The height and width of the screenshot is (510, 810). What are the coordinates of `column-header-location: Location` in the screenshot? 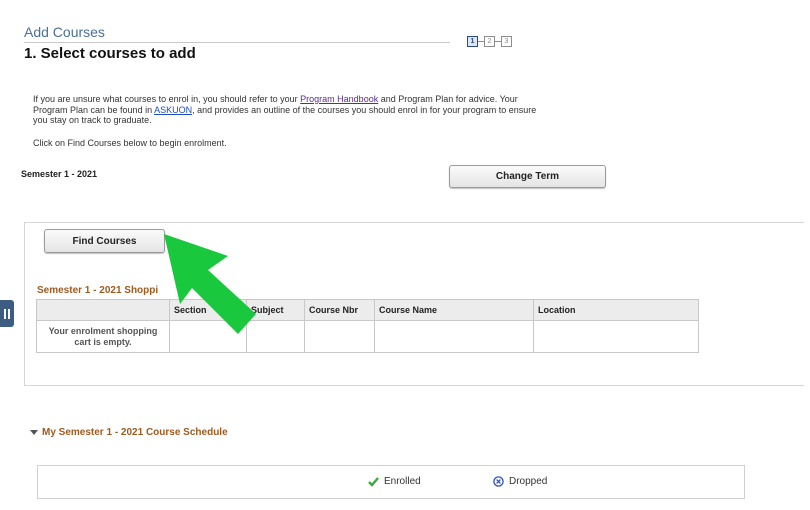 It's located at (616, 310).